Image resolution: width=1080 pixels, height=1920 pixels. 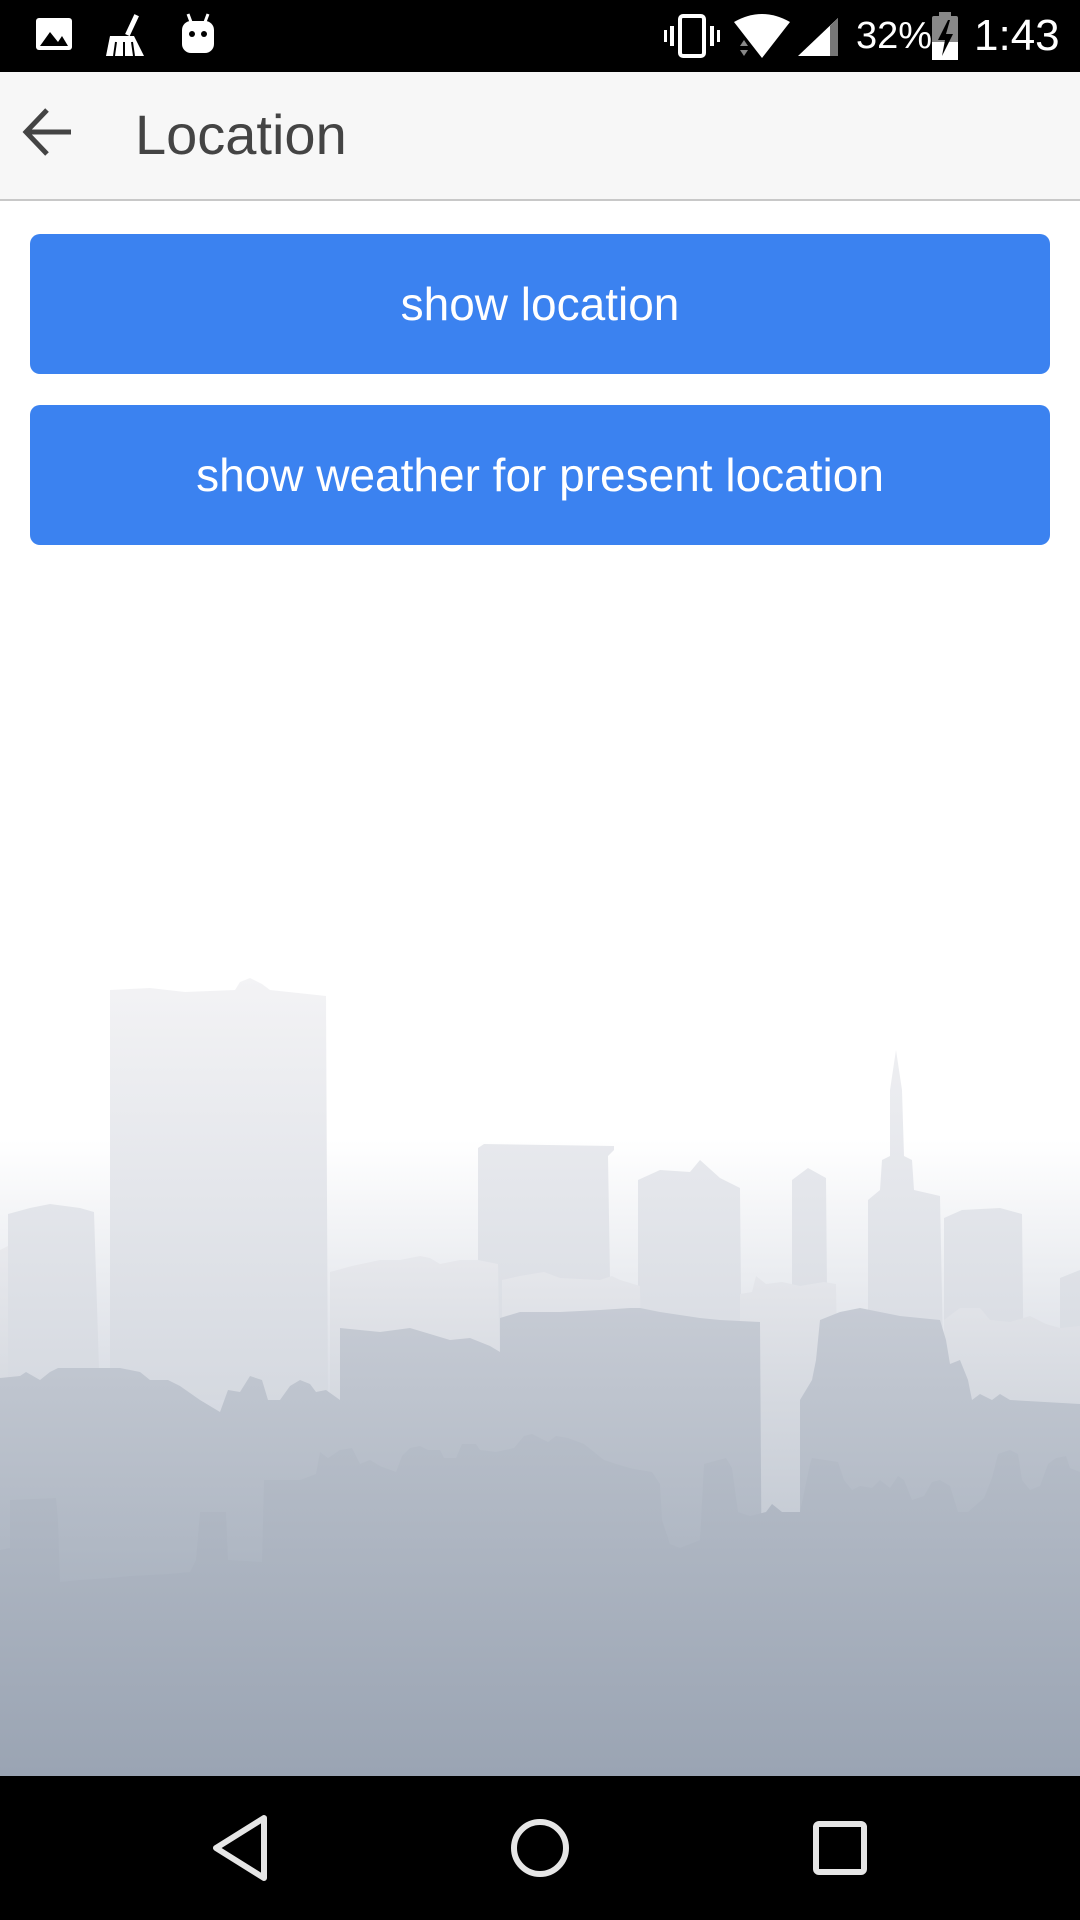 What do you see at coordinates (1017, 35) in the screenshot?
I see `clock: 1:43` at bounding box center [1017, 35].